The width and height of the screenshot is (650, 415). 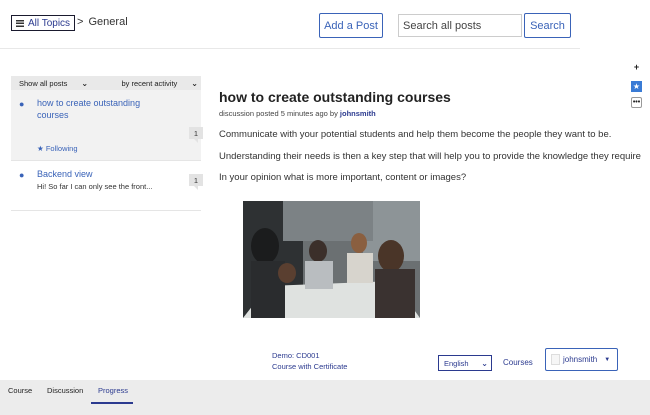 I want to click on following-status: ★ Following, so click(x=57, y=148).